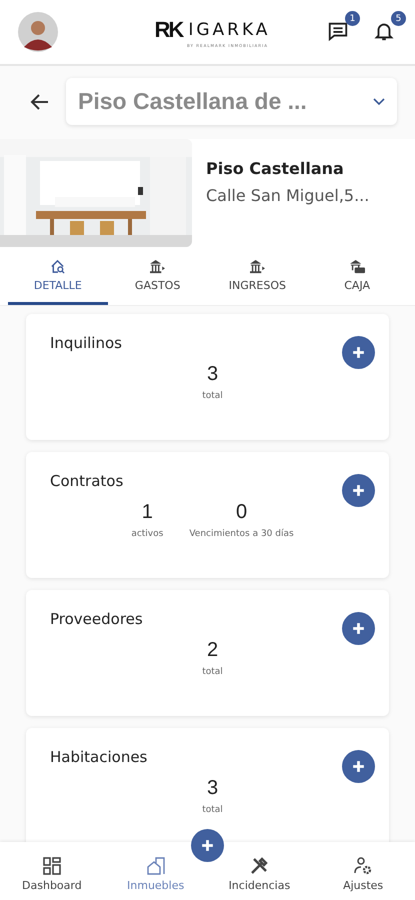  Describe the element at coordinates (99, 757) in the screenshot. I see `card-title: Habitaciones` at that location.